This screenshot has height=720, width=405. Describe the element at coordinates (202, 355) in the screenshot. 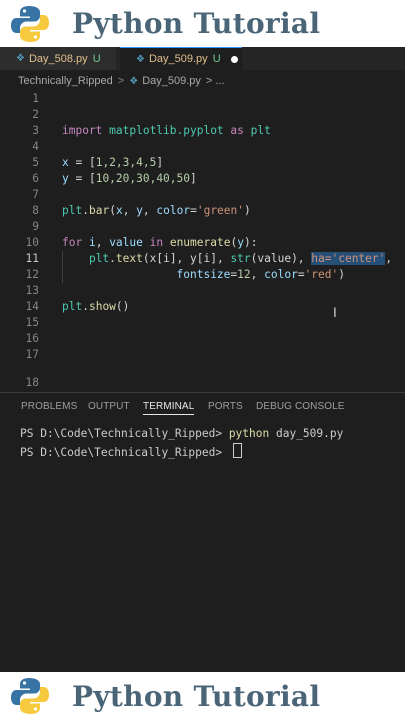

I see `code-line: 17` at that location.